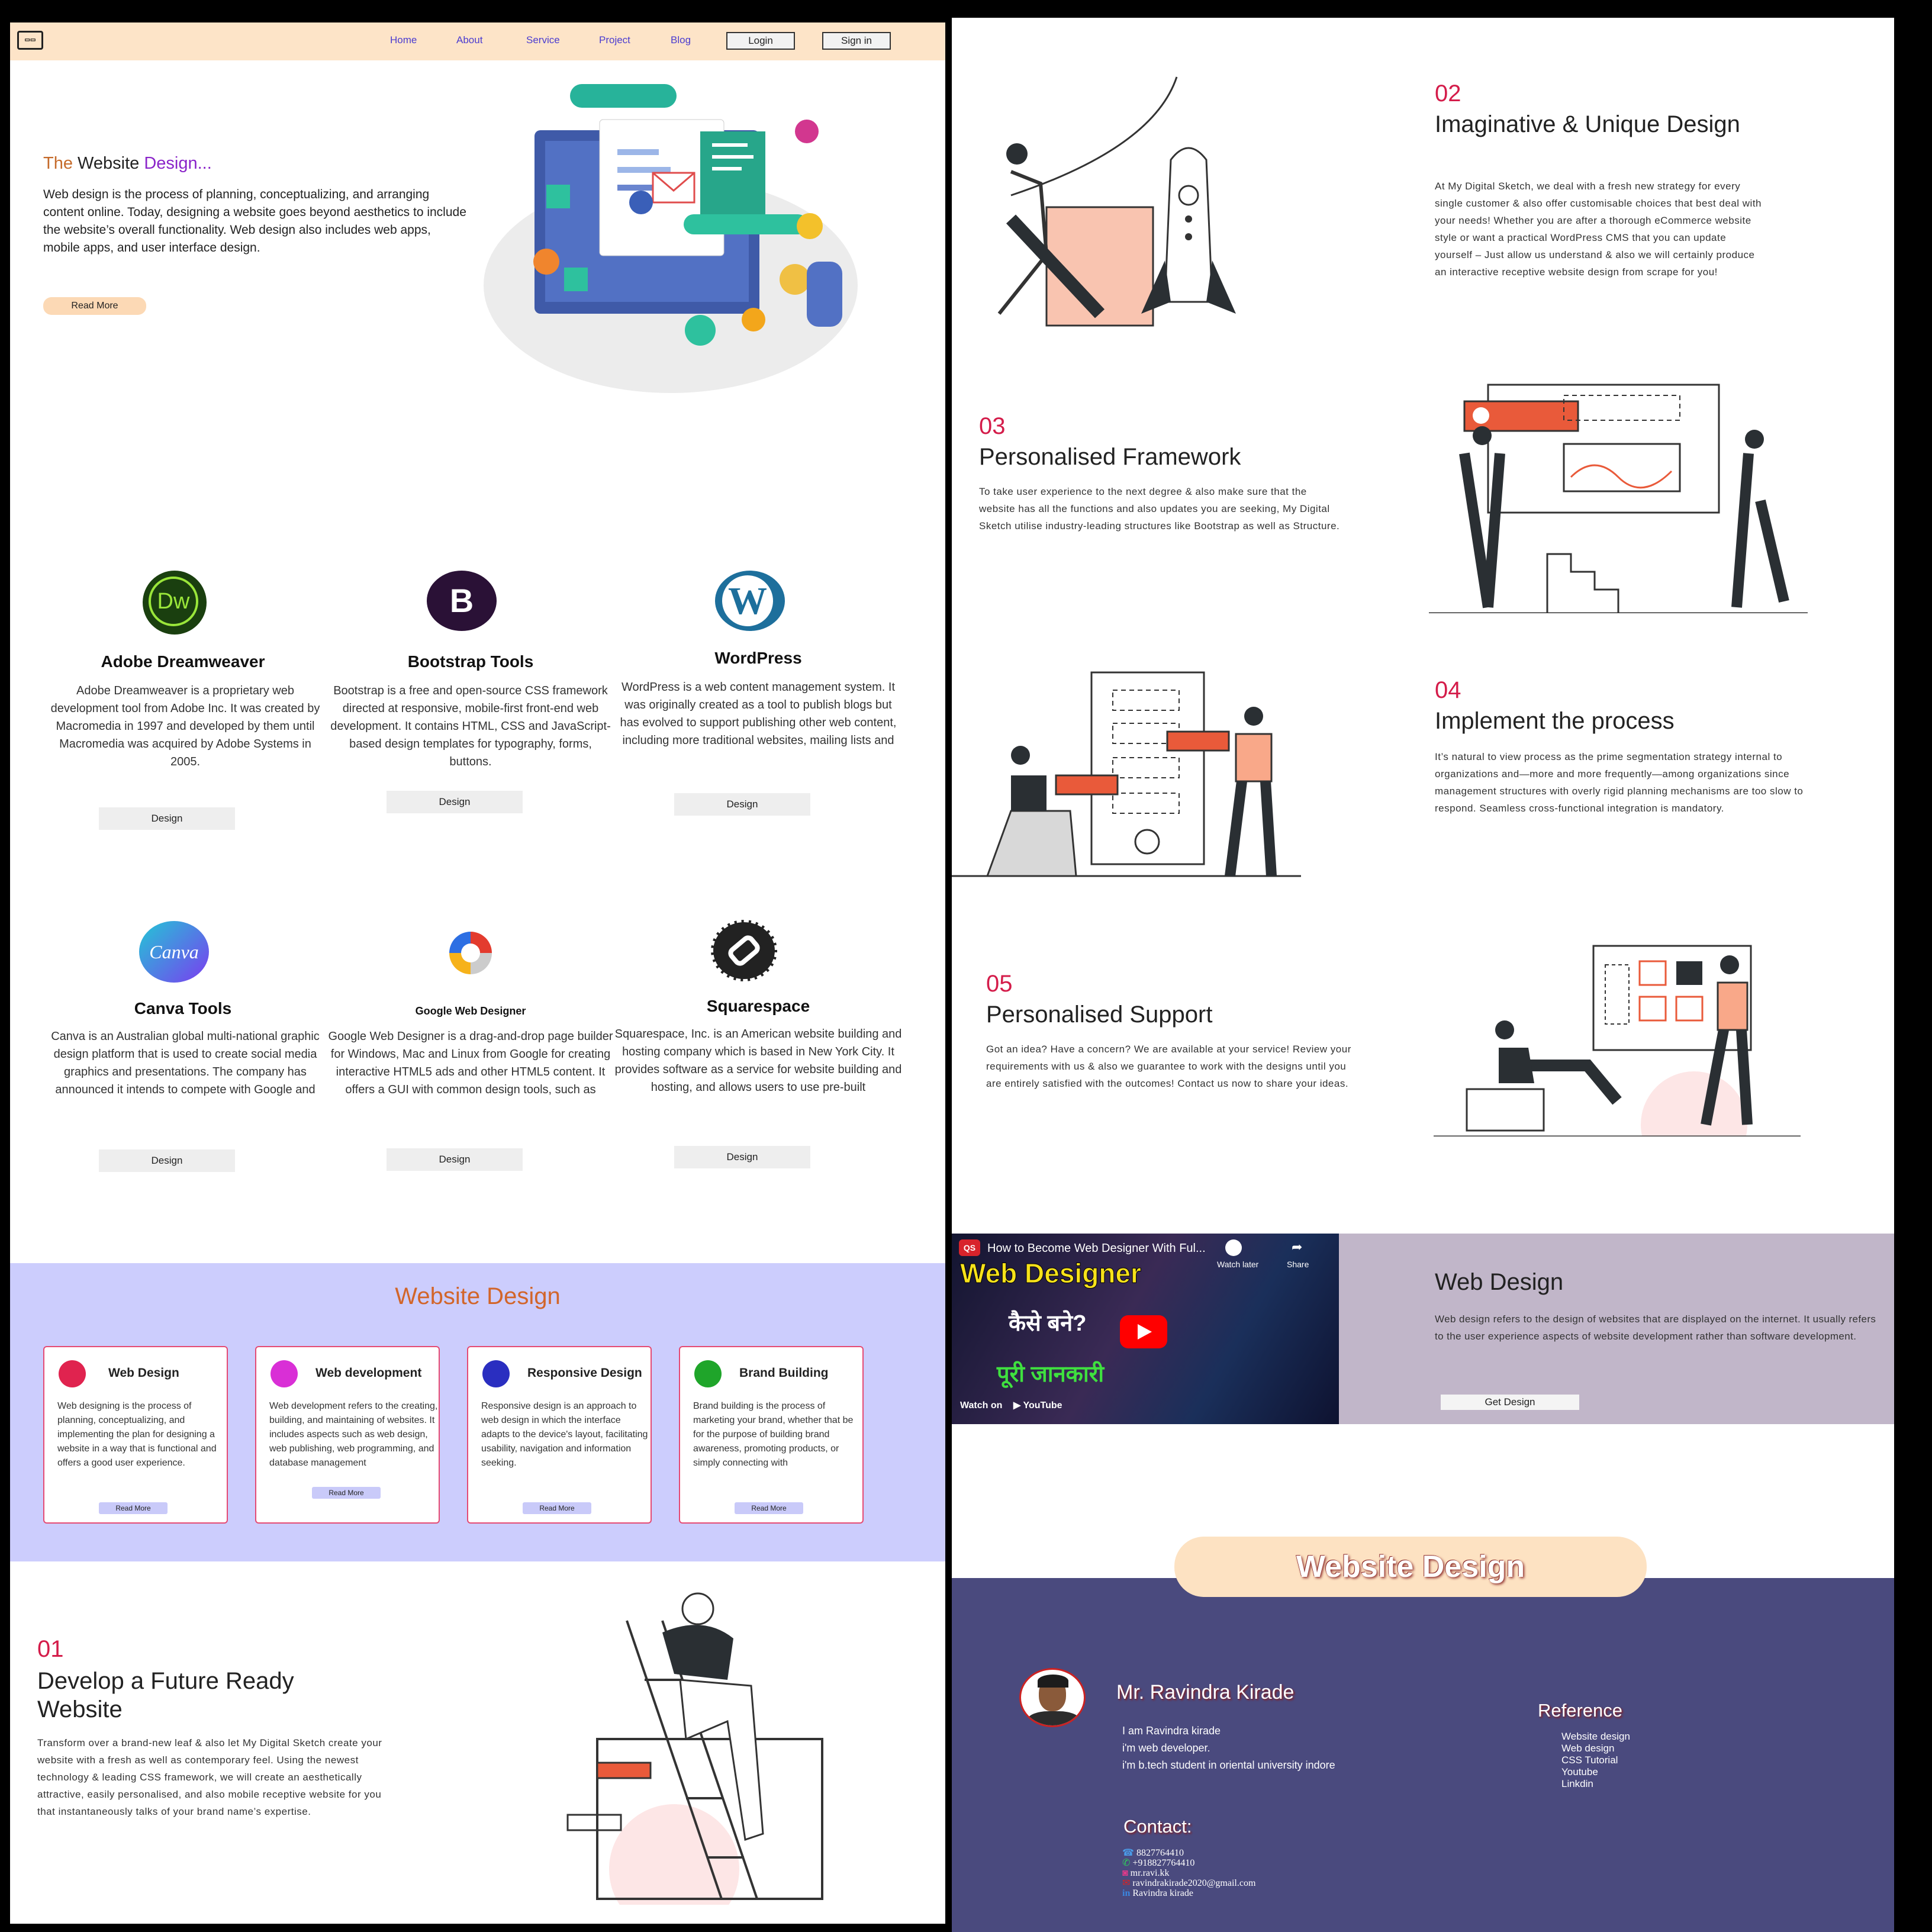  Describe the element at coordinates (1042, 1406) in the screenshot. I see `youtube-label: YouTube` at that location.